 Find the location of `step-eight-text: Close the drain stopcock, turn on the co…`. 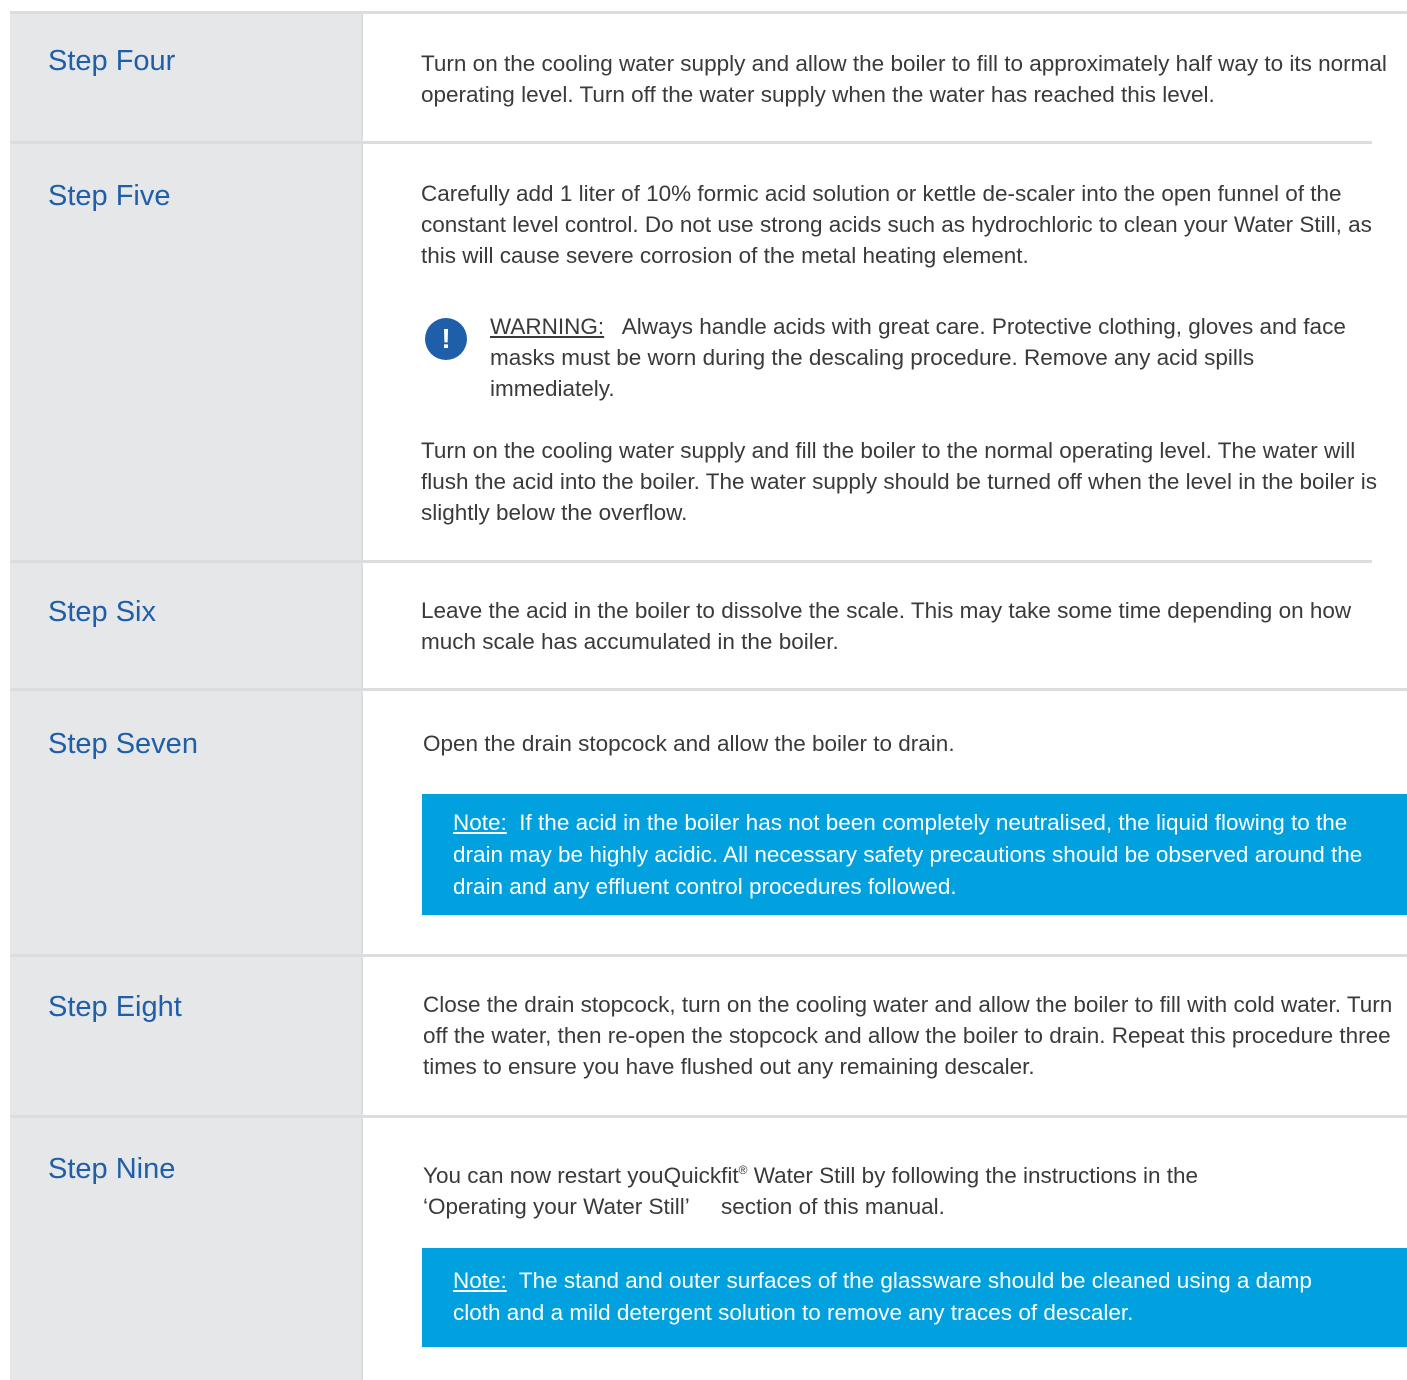

step-eight-text: Close the drain stopcock, turn on the co… is located at coordinates (908, 1035).